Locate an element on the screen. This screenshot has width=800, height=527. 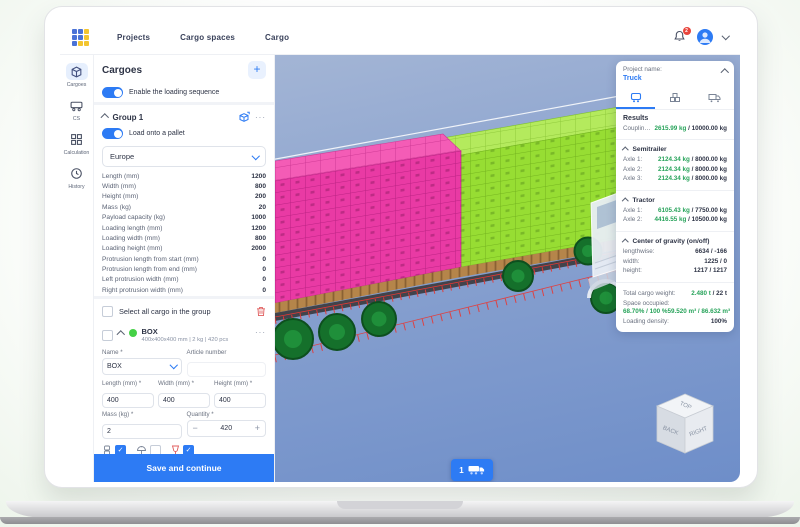
cargo-menu-button: ··· is located at coordinates (260, 332).